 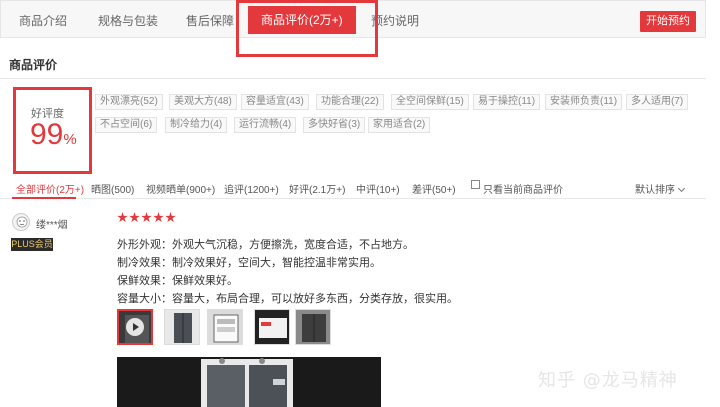 What do you see at coordinates (129, 102) in the screenshot?
I see `tag-item: 外观漂亮(52)` at bounding box center [129, 102].